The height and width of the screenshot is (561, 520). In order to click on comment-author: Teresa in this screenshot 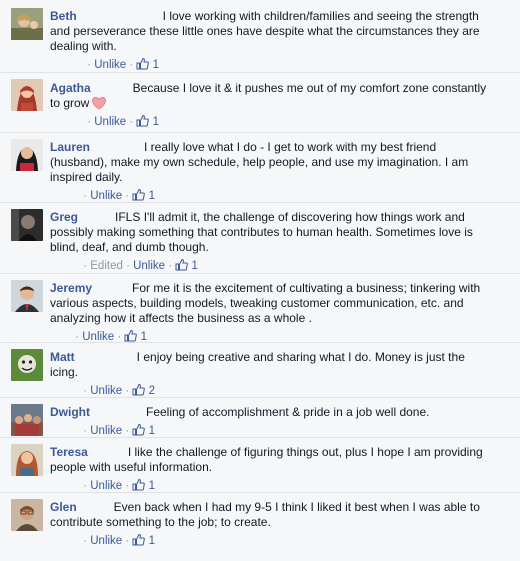, I will do `click(69, 452)`.